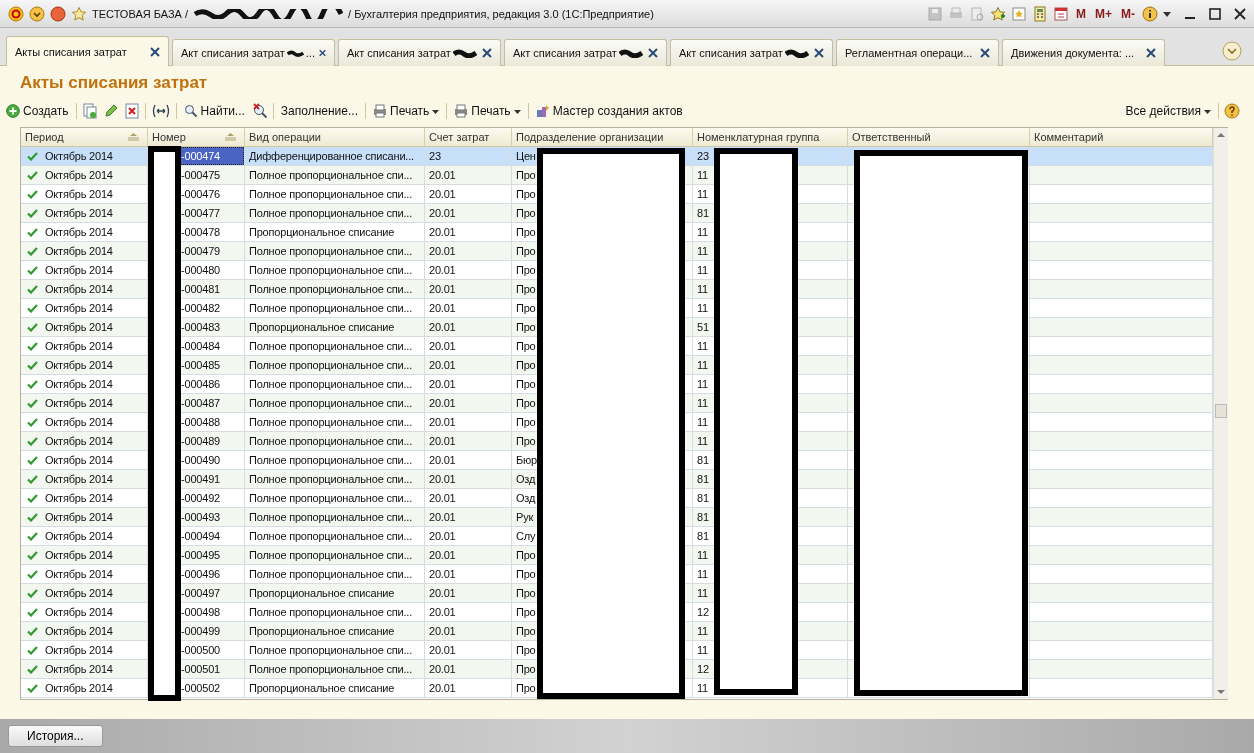  Describe the element at coordinates (58, 13) in the screenshot. I see `stop-icon` at that location.